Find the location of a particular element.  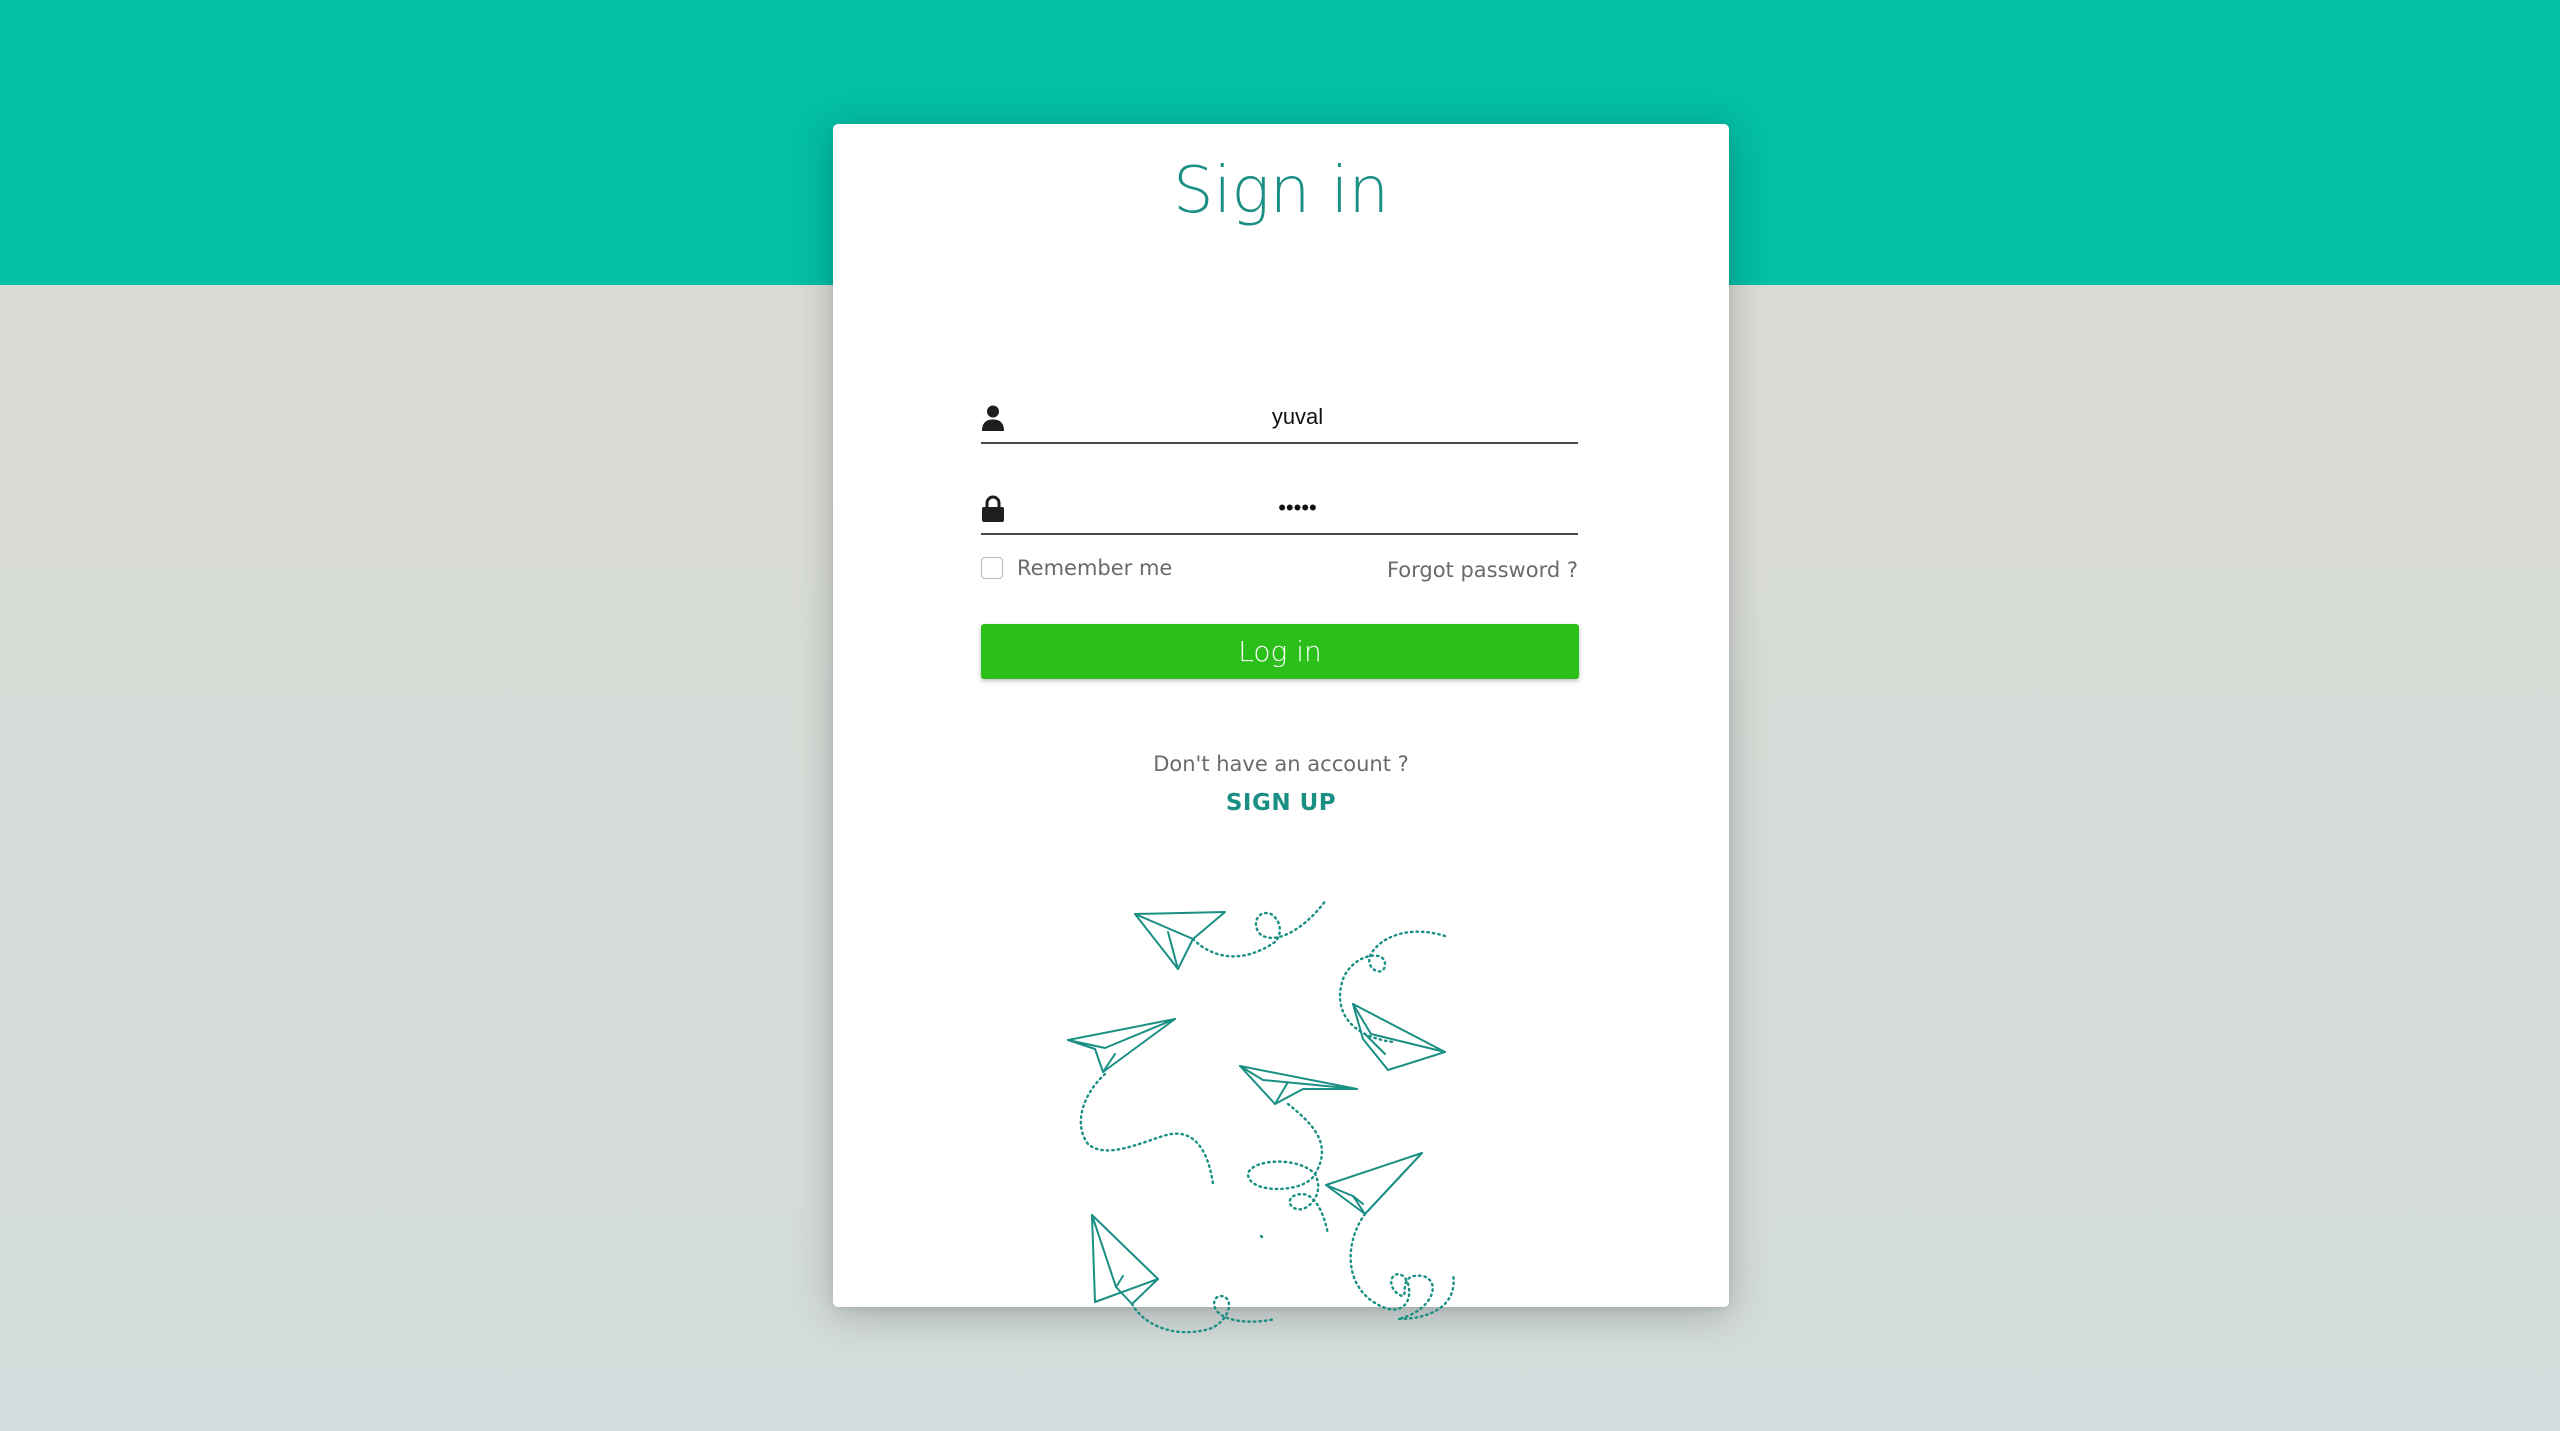

username-field is located at coordinates (1279, 419).